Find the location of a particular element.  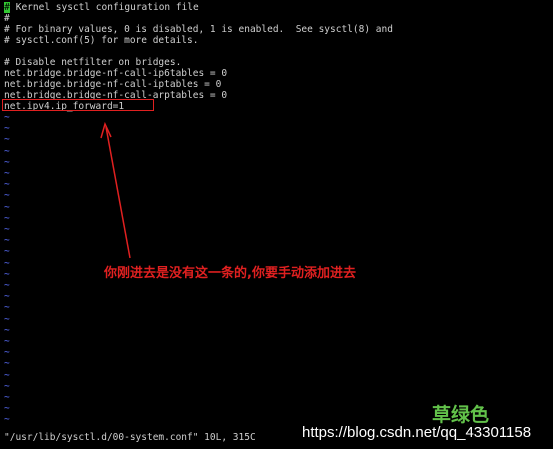

annotation-arrow is located at coordinates (115, 190).